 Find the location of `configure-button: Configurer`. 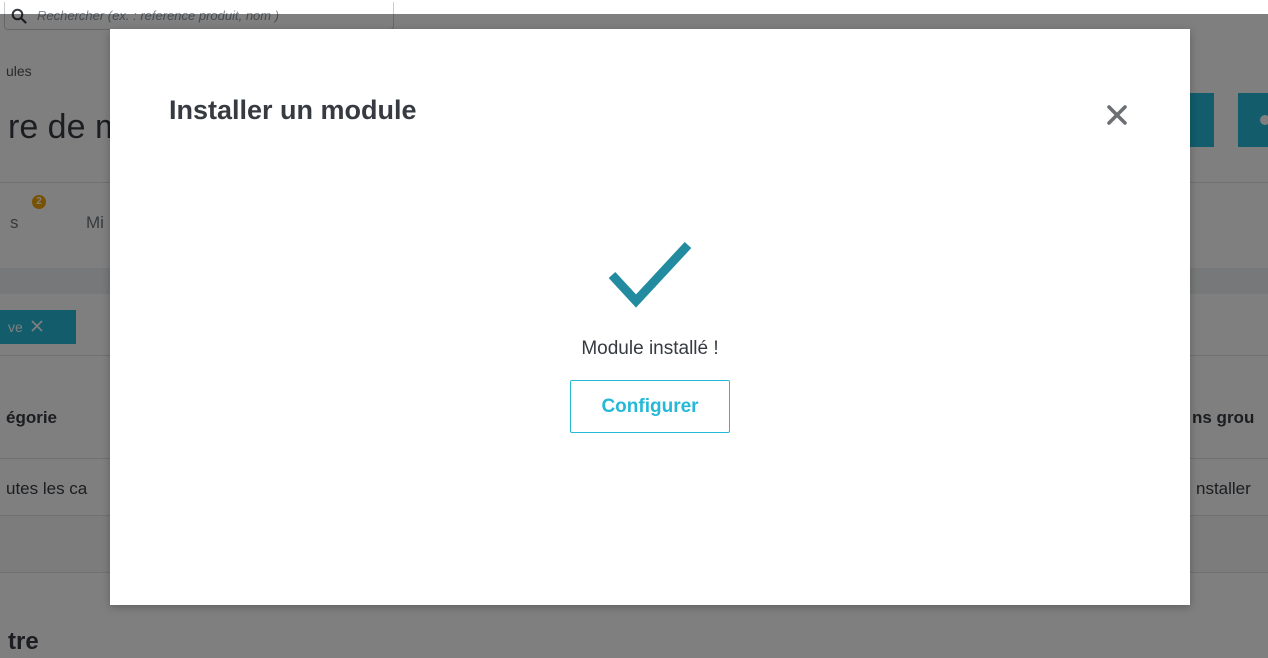

configure-button: Configurer is located at coordinates (650, 406).